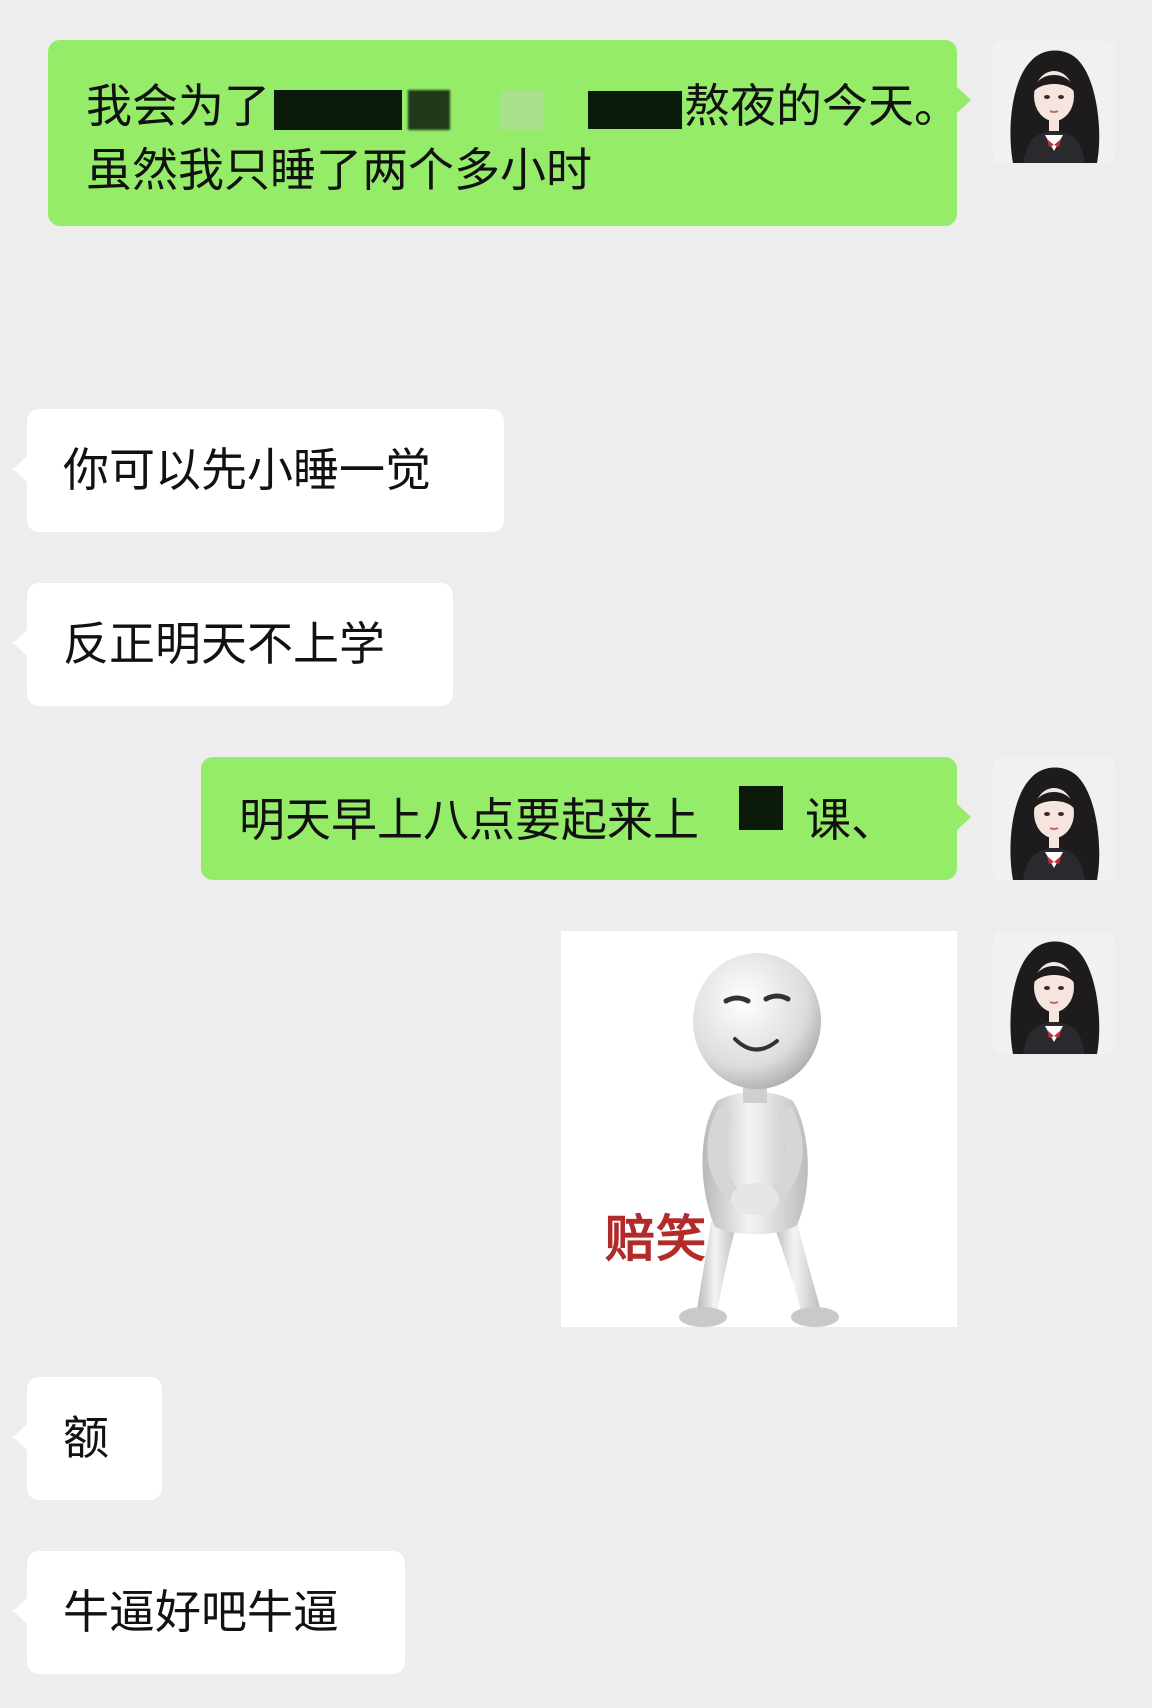  Describe the element at coordinates (178, 106) in the screenshot. I see `message-text: 我会为了` at that location.